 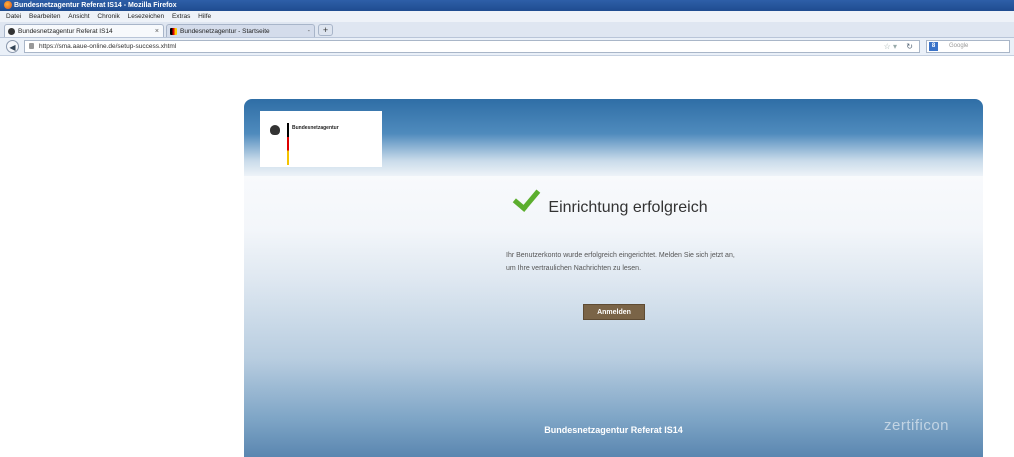 I want to click on tab-label: Bundesnetzagentur - Startseite, so click(x=225, y=31).